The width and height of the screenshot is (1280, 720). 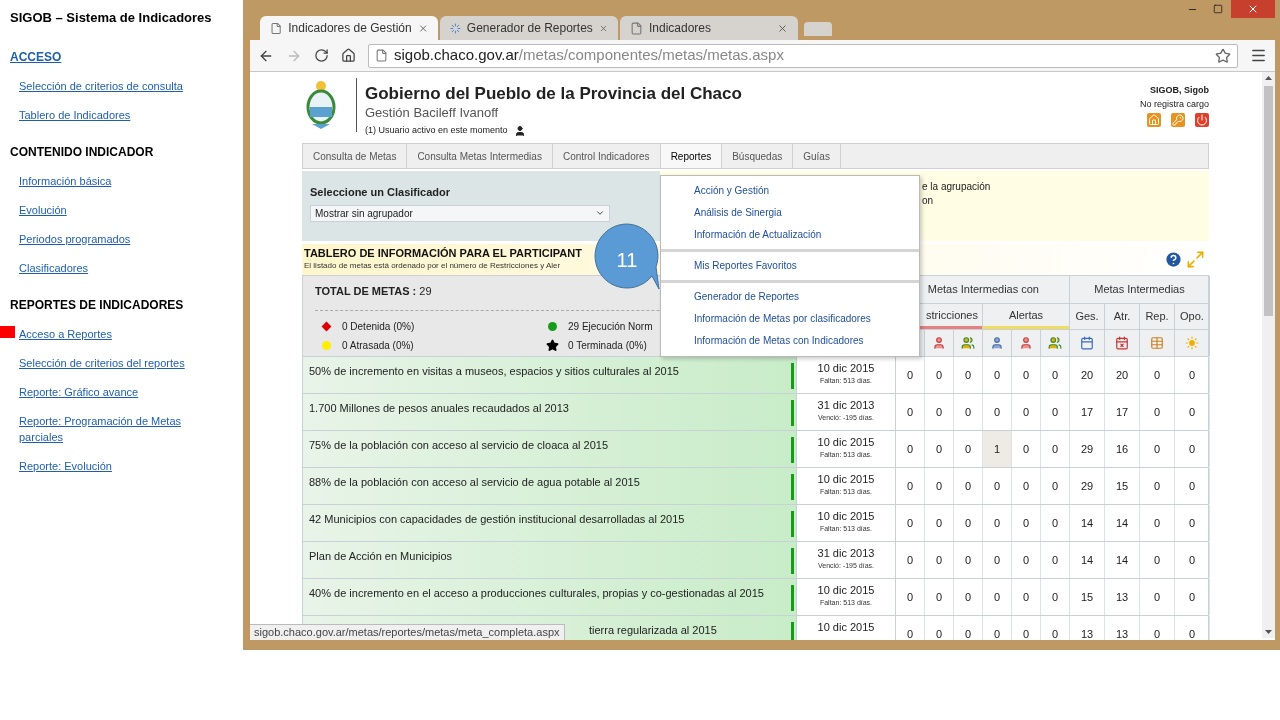 I want to click on sidebar-link: Evolución, so click(x=114, y=209).